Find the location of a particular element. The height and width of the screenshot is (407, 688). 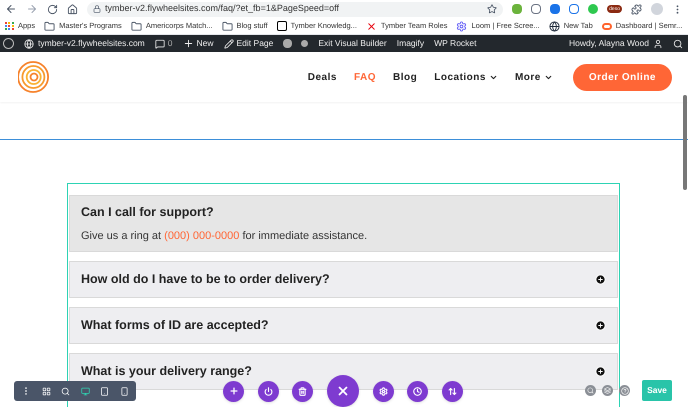

nav-link: Locations is located at coordinates (466, 77).